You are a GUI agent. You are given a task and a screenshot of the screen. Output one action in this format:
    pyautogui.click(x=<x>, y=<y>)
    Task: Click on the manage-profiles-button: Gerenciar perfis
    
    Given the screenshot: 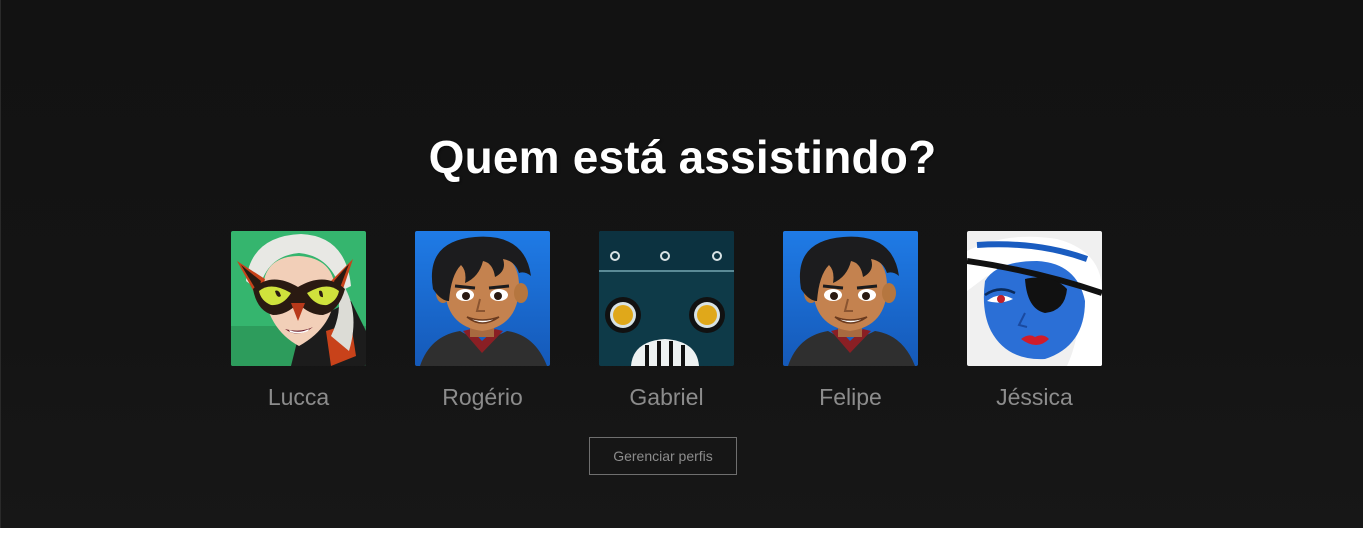 What is the action you would take?
    pyautogui.click(x=663, y=456)
    